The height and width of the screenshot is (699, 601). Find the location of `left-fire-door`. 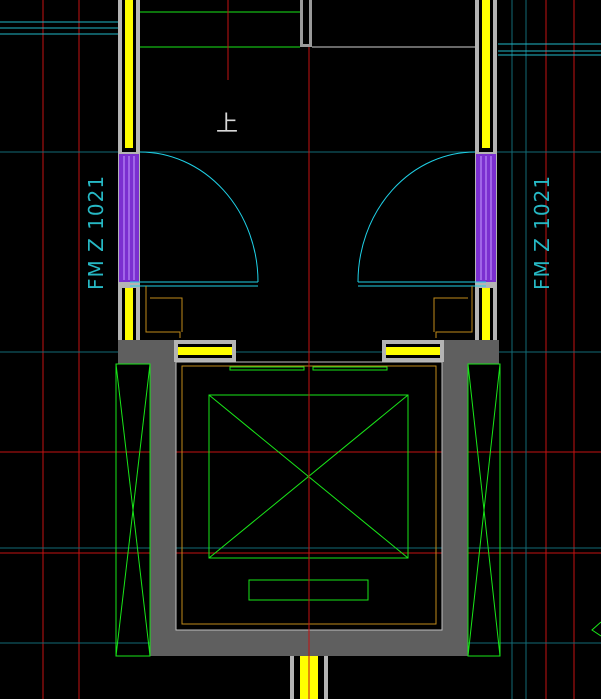

left-fire-door is located at coordinates (129, 218).